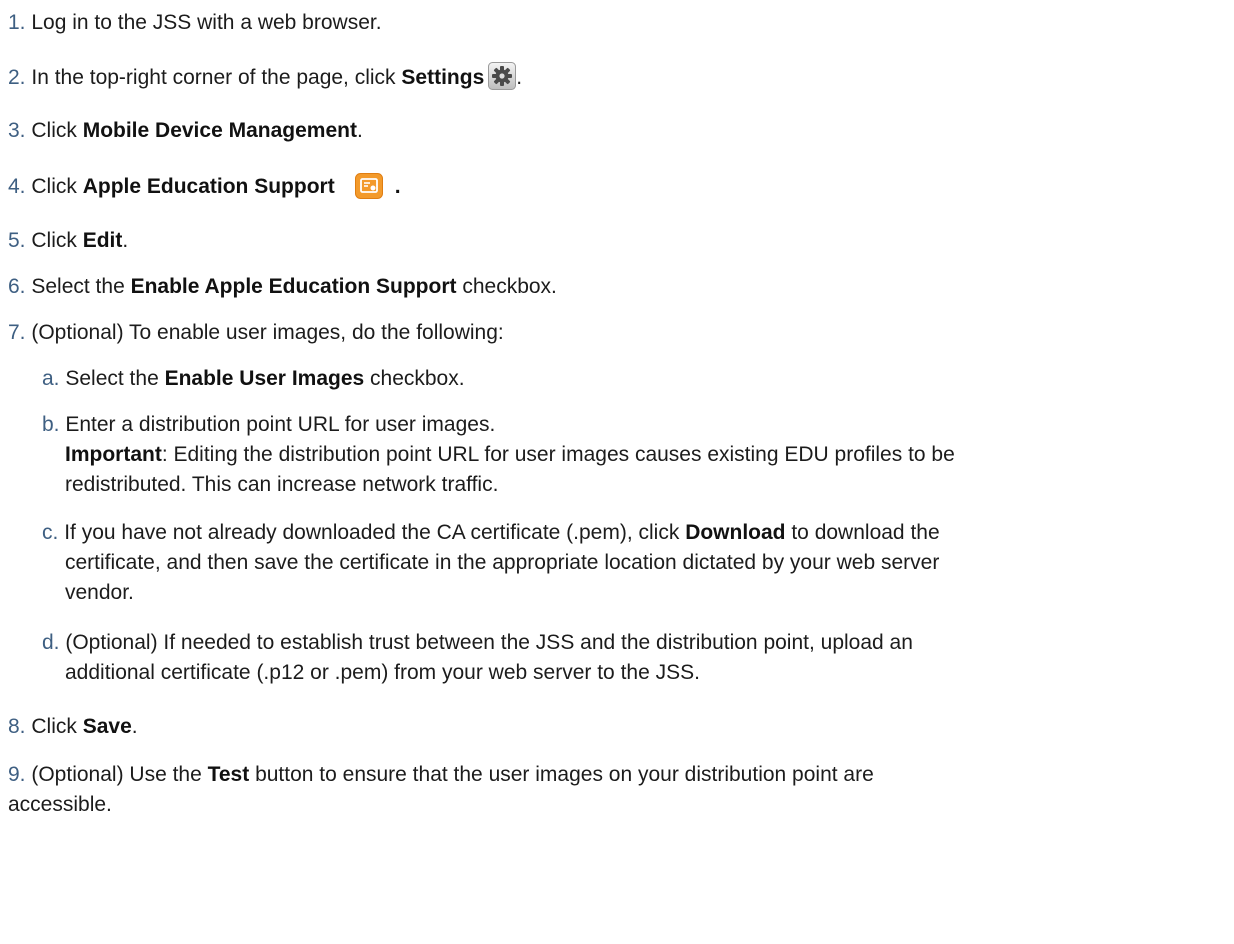 Image resolution: width=1234 pixels, height=944 pixels. Describe the element at coordinates (17, 186) in the screenshot. I see `step-number: 4.` at that location.